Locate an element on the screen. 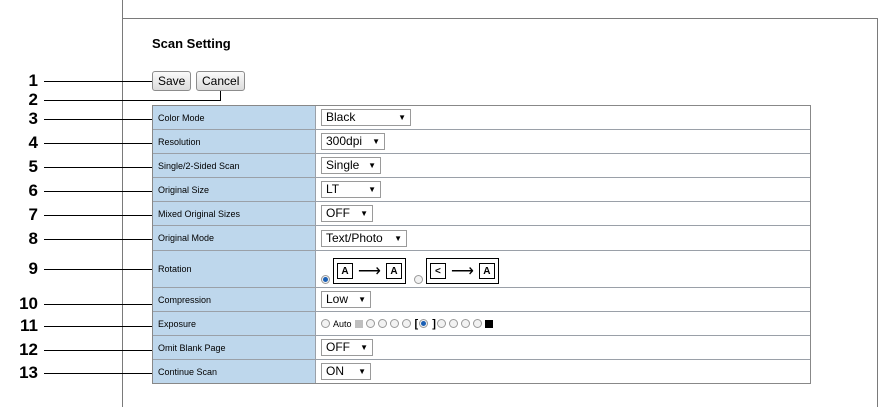  row-omit-blank: Omit Blank Page OFF ▼ is located at coordinates (481, 348).